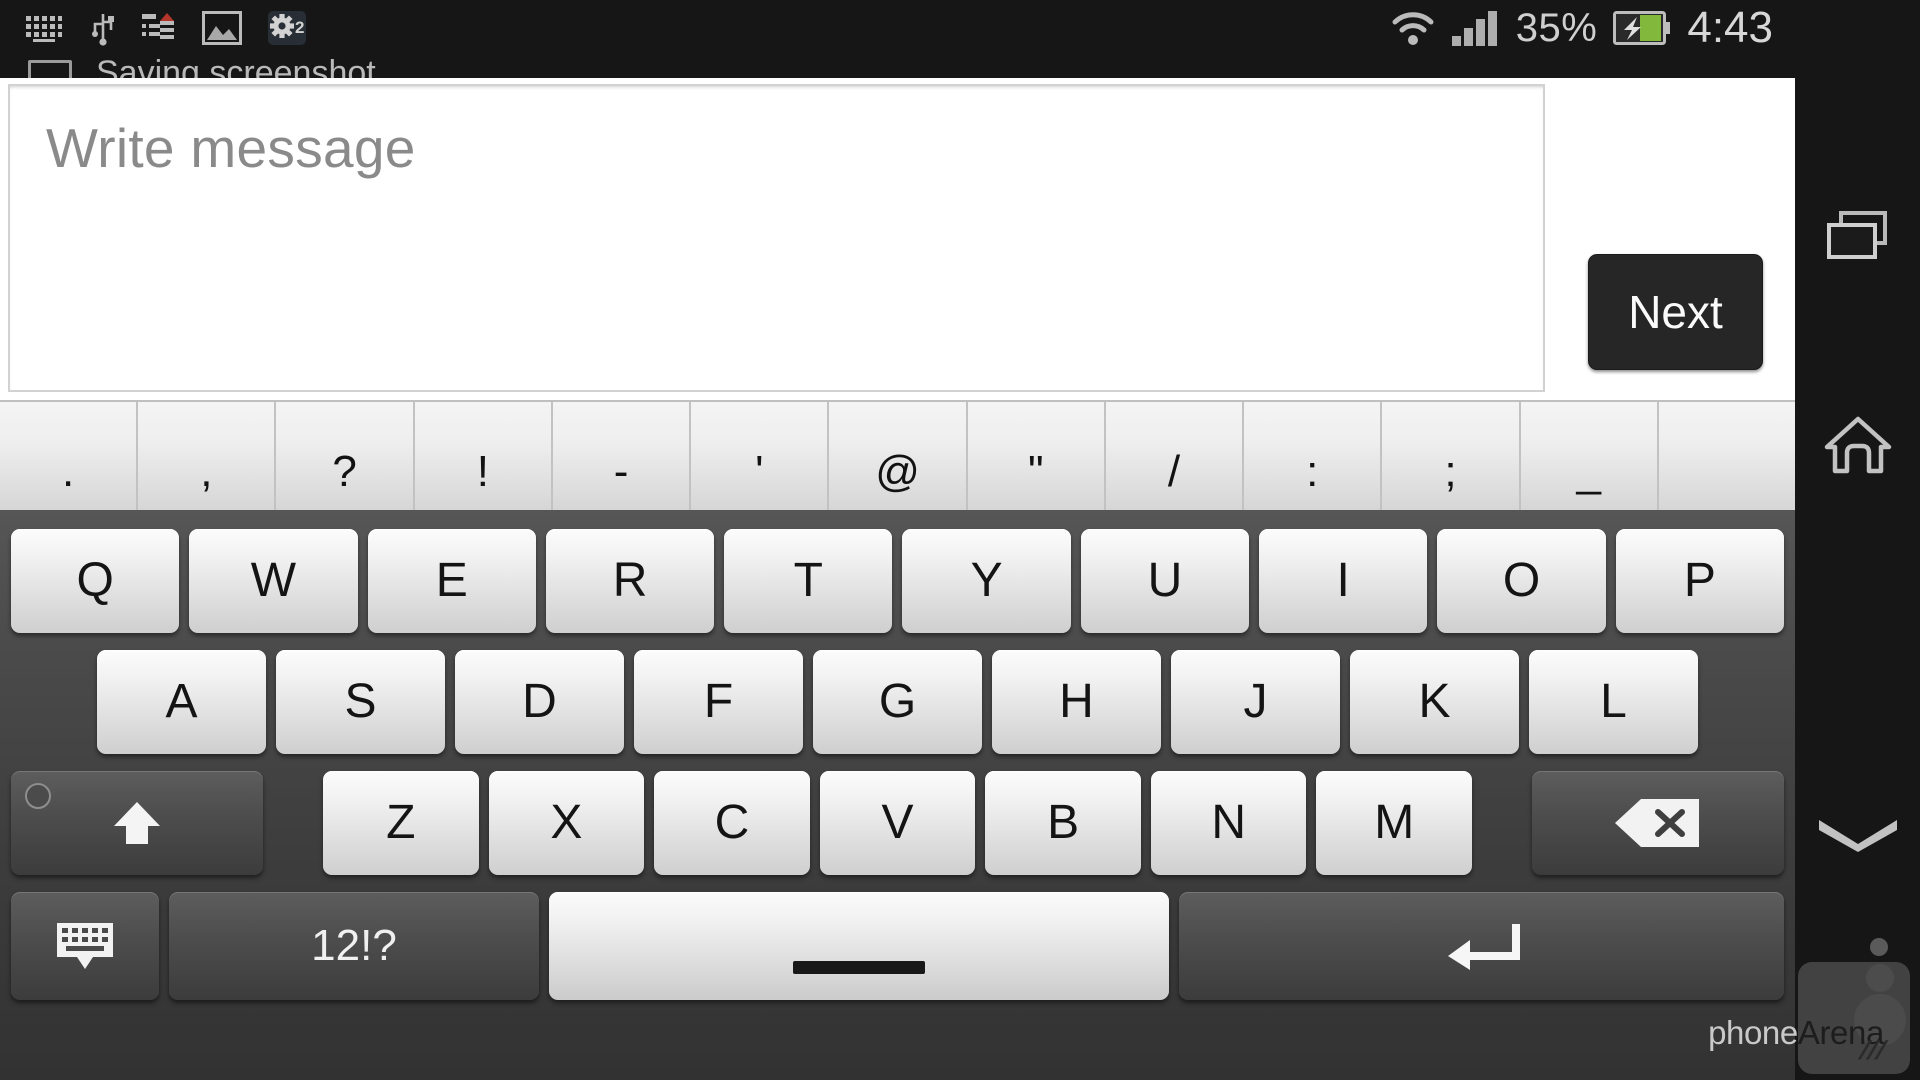  I want to click on punct-label: ', so click(759, 471).